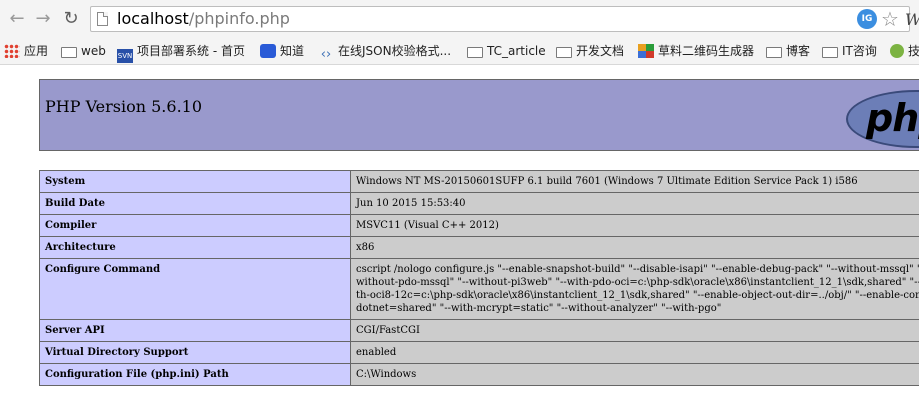 The width and height of the screenshot is (919, 403). Describe the element at coordinates (43, 19) in the screenshot. I see `forward-arrow-icon: →` at that location.